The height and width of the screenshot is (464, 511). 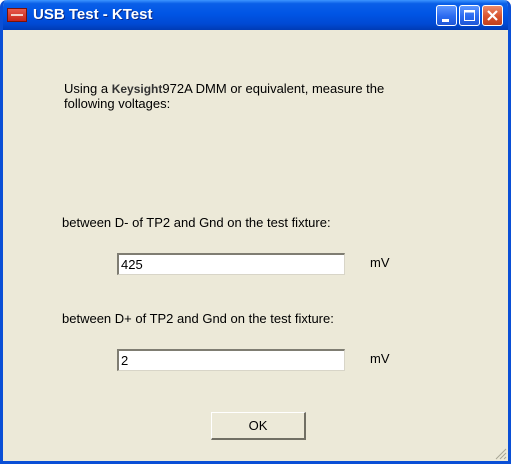 I want to click on maximize-icon, so click(x=469, y=15).